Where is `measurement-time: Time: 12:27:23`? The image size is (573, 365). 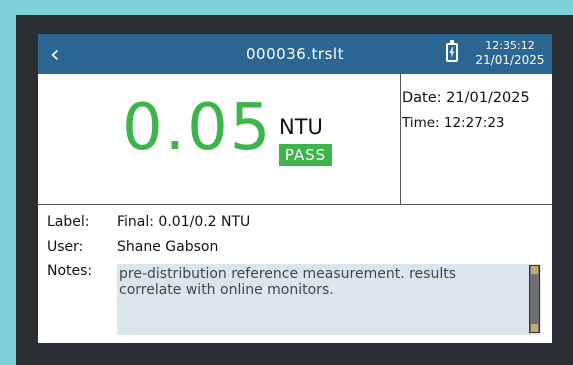
measurement-time: Time: 12:27:23 is located at coordinates (453, 123).